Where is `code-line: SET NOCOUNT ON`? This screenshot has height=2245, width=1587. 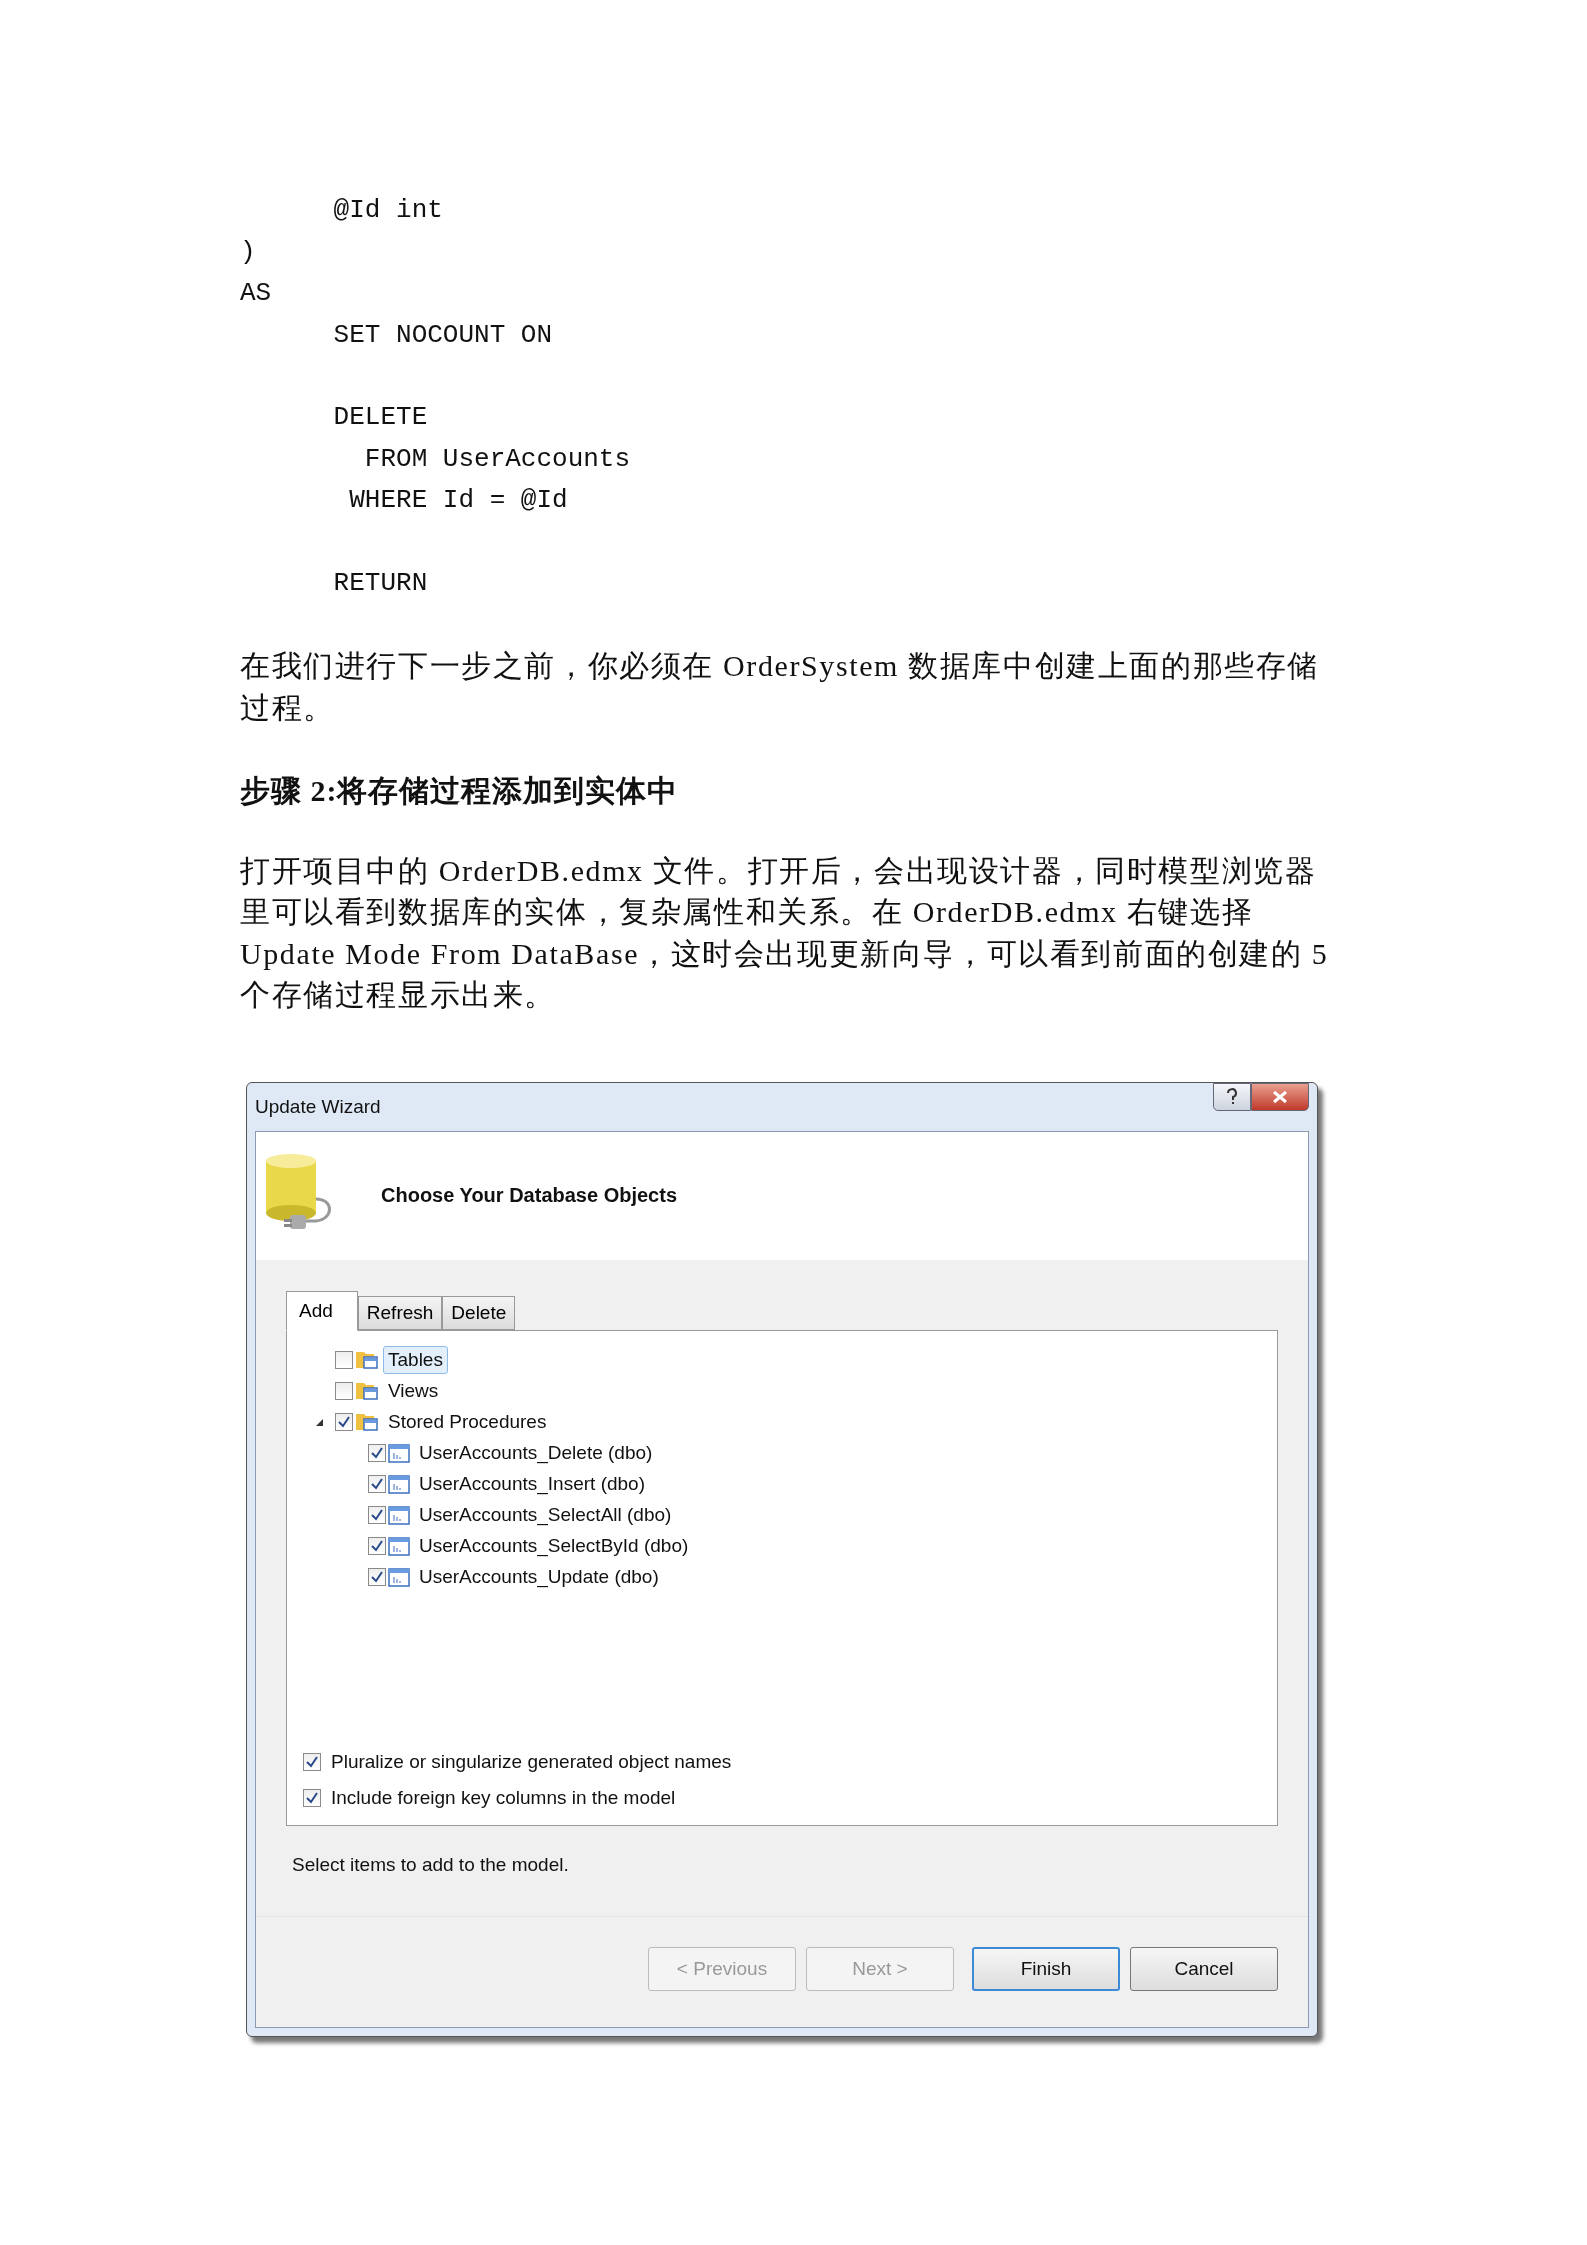
code-line: SET NOCOUNT ON is located at coordinates (443, 335).